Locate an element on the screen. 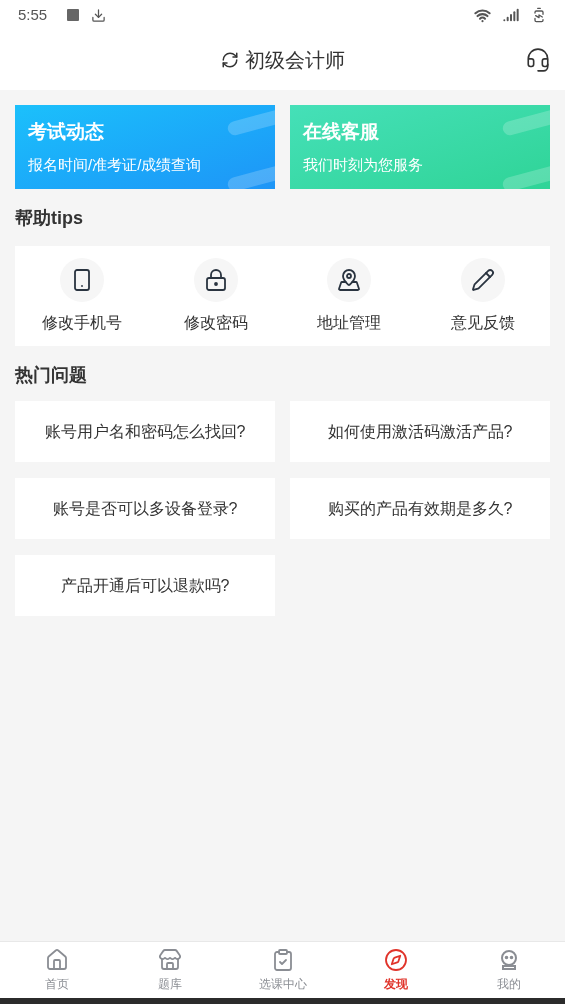 Image resolution: width=565 pixels, height=1004 pixels. banner-title: 在线客服 is located at coordinates (341, 131).